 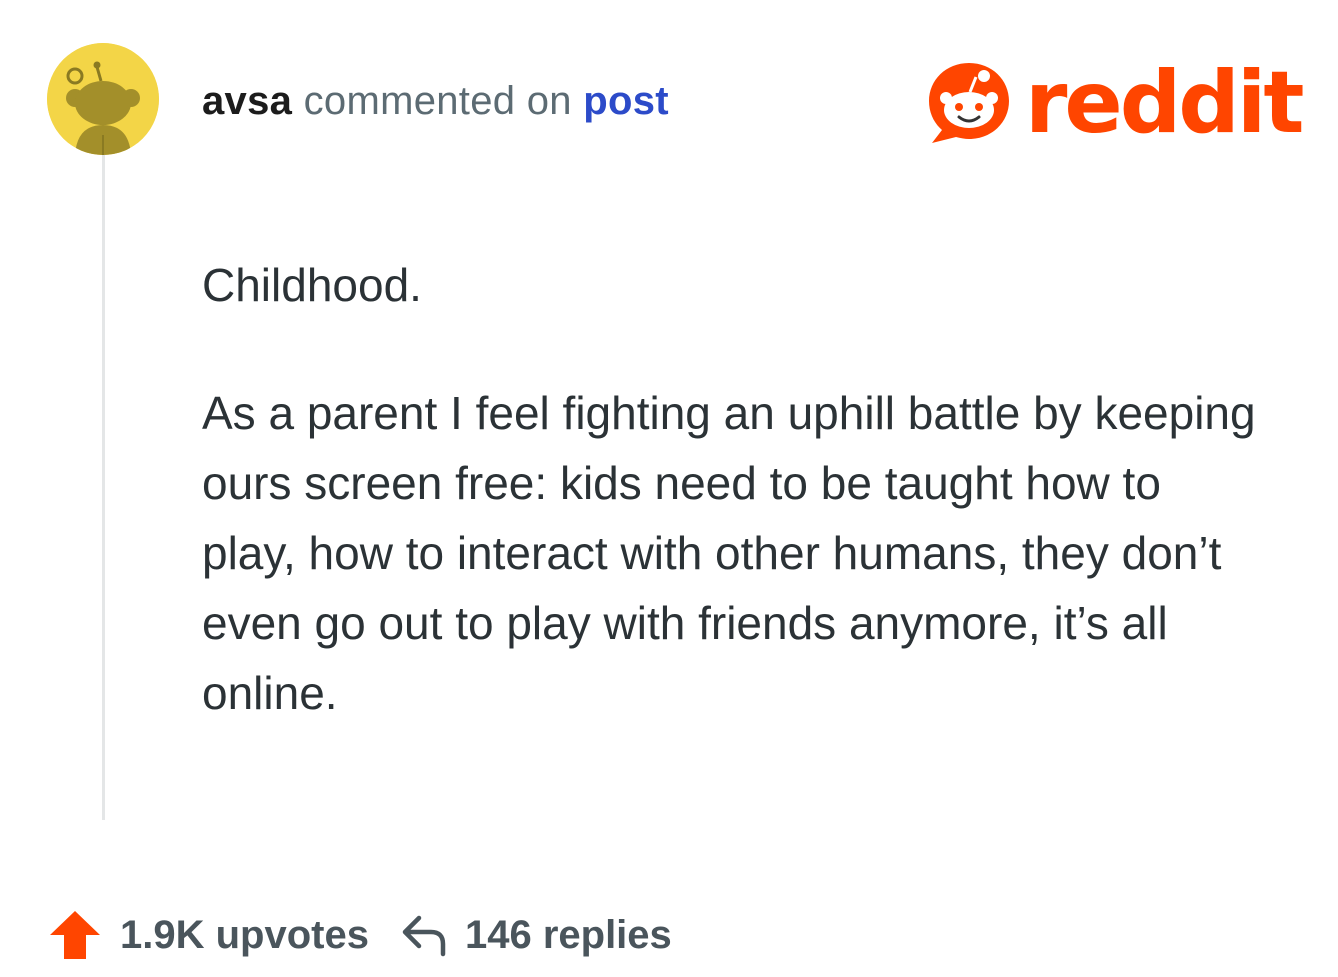 I want to click on reddit-snoo-icon, so click(x=969, y=103).